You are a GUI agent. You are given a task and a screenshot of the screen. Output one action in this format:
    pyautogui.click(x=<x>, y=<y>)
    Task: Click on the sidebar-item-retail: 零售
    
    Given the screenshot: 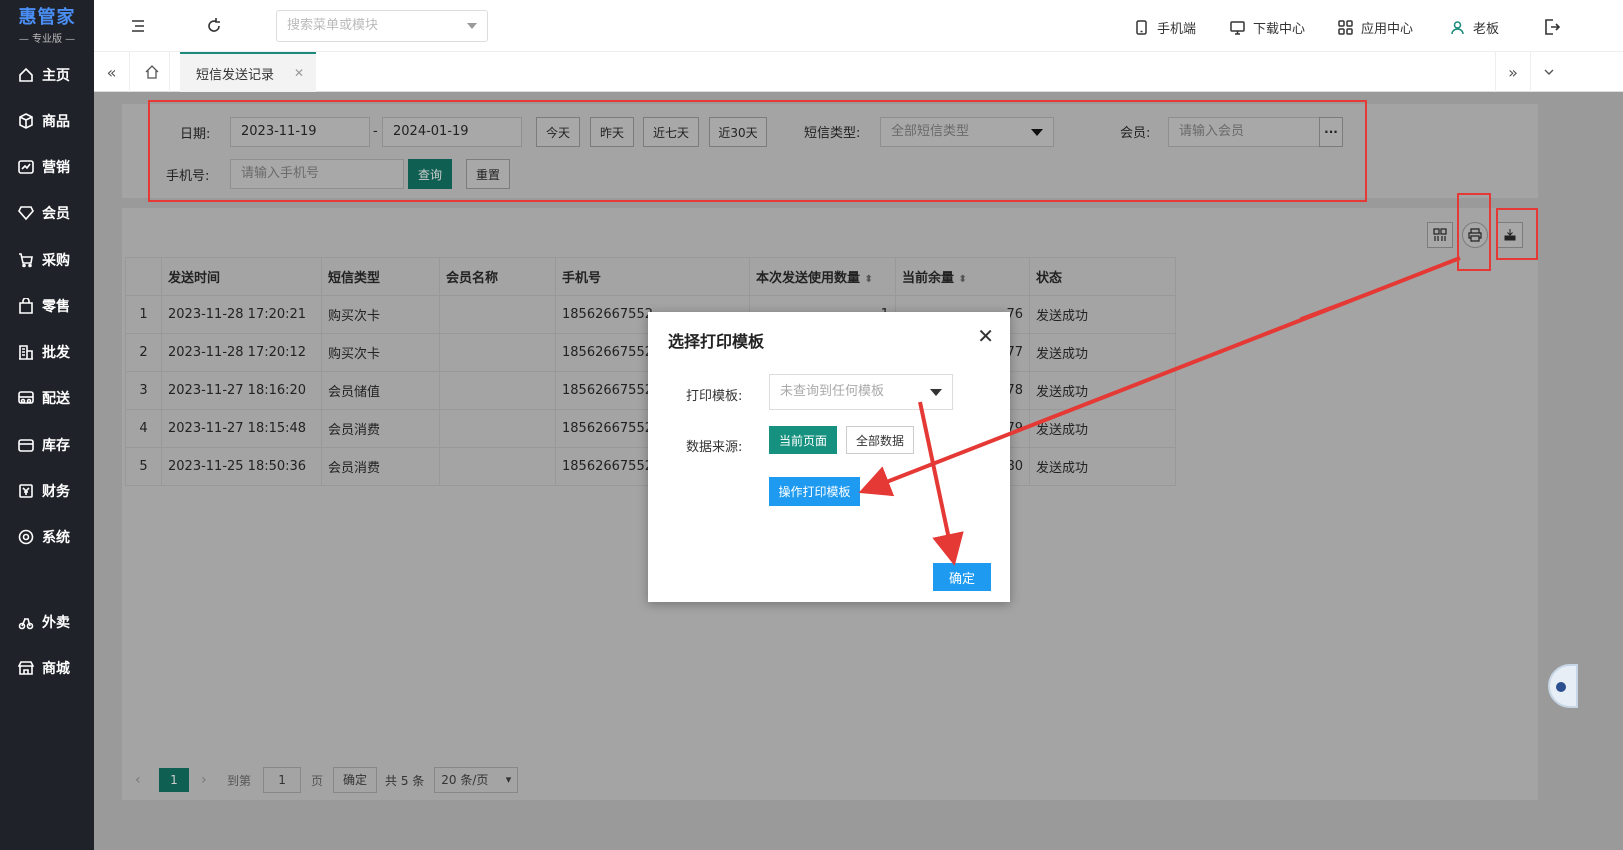 What is the action you would take?
    pyautogui.click(x=47, y=306)
    